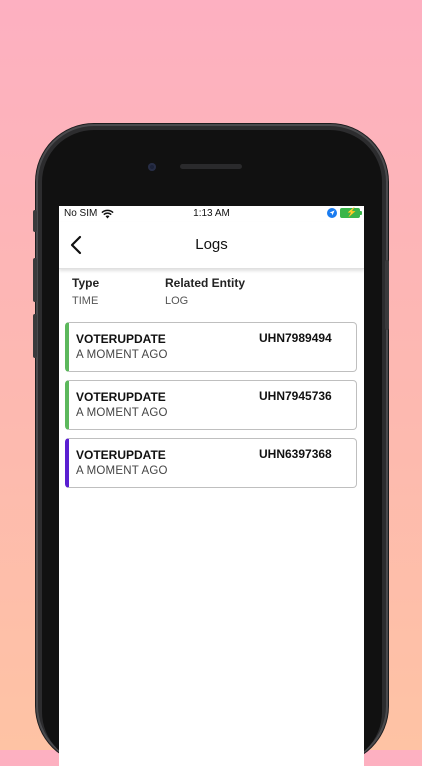 The height and width of the screenshot is (766, 422). I want to click on power-button, so click(387, 295).